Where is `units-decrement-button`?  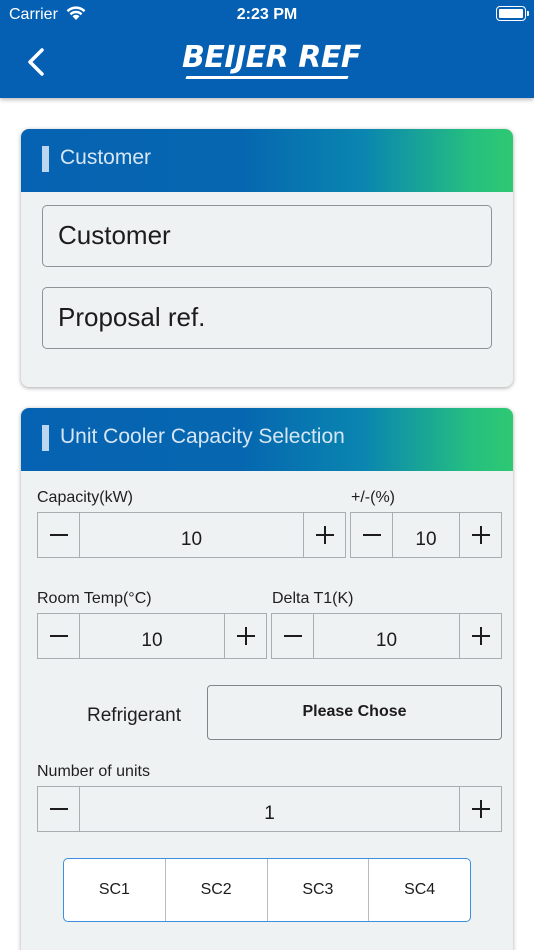
units-decrement-button is located at coordinates (59, 809).